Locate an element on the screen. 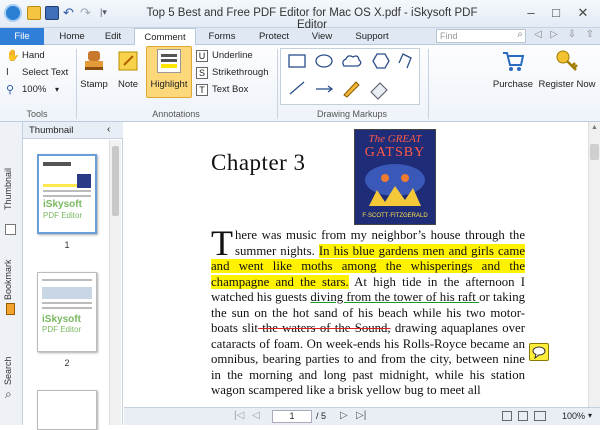  drawing-markups-gallery is located at coordinates (350, 76).